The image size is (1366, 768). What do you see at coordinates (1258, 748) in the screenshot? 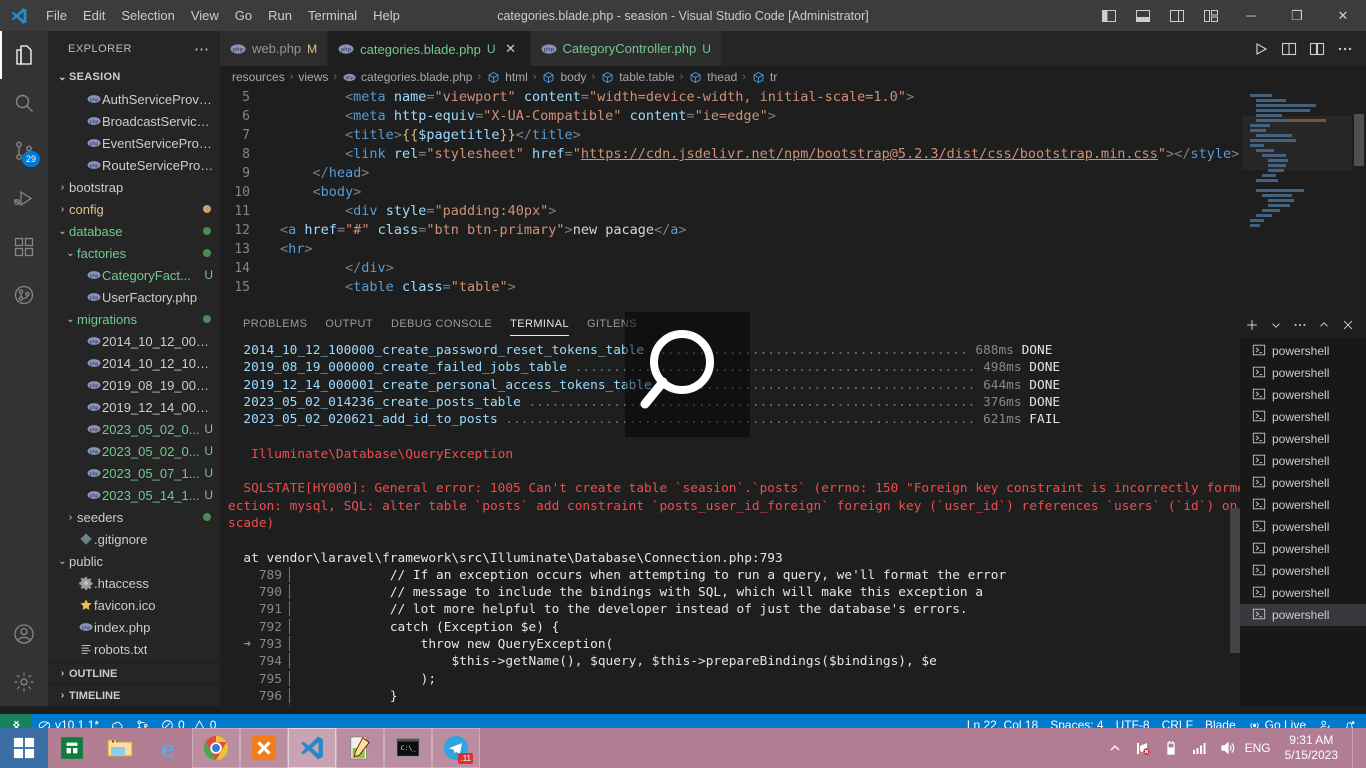
I see `input-language: ENG` at bounding box center [1258, 748].